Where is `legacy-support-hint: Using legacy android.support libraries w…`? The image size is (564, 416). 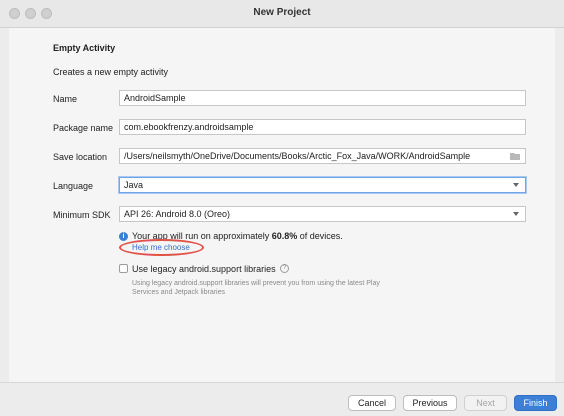
legacy-support-hint: Using legacy android.support libraries w… is located at coordinates (256, 288).